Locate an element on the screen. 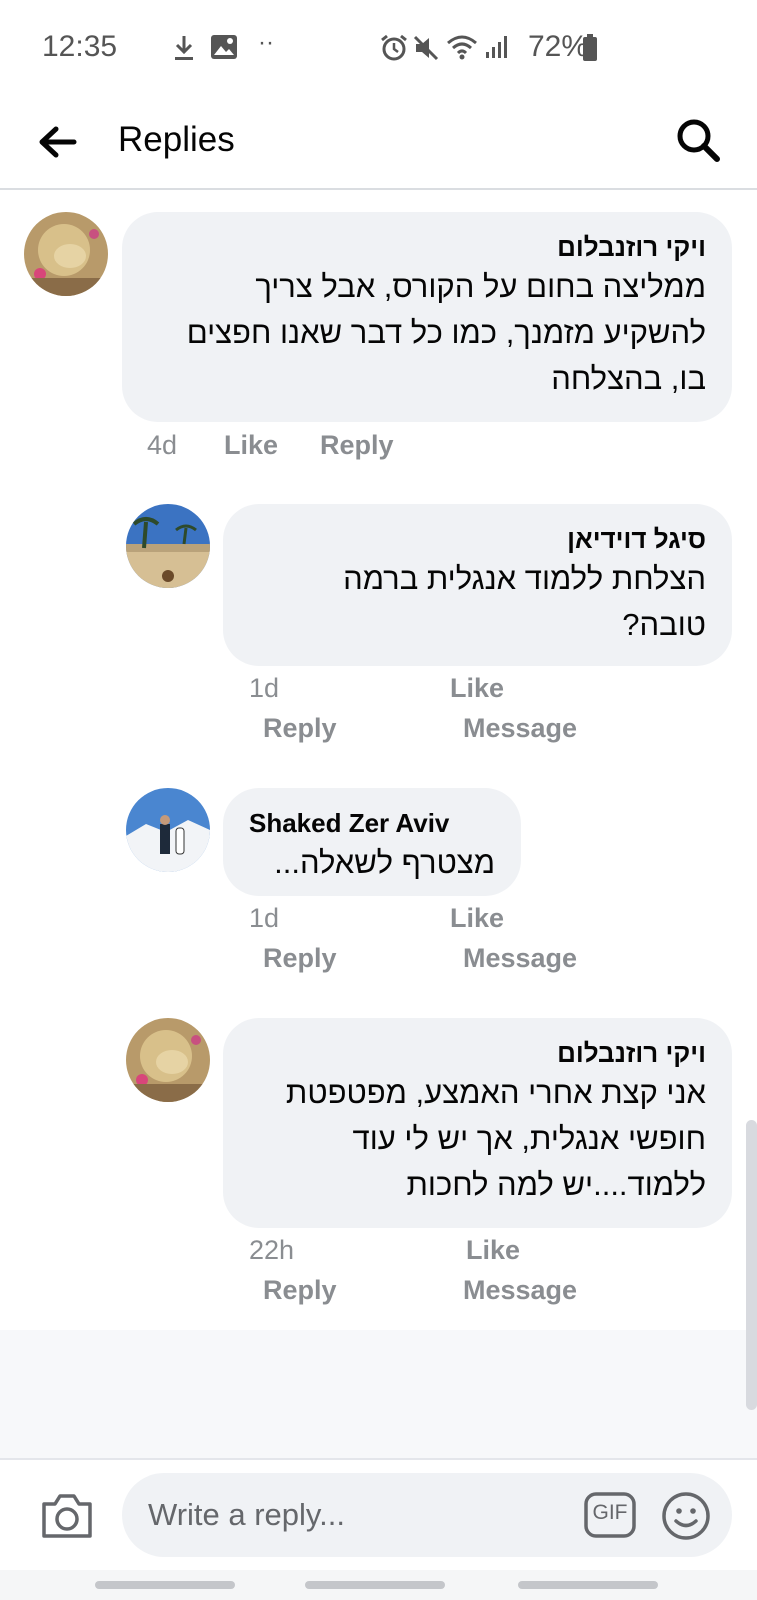  gif-label: GIF is located at coordinates (610, 1512).